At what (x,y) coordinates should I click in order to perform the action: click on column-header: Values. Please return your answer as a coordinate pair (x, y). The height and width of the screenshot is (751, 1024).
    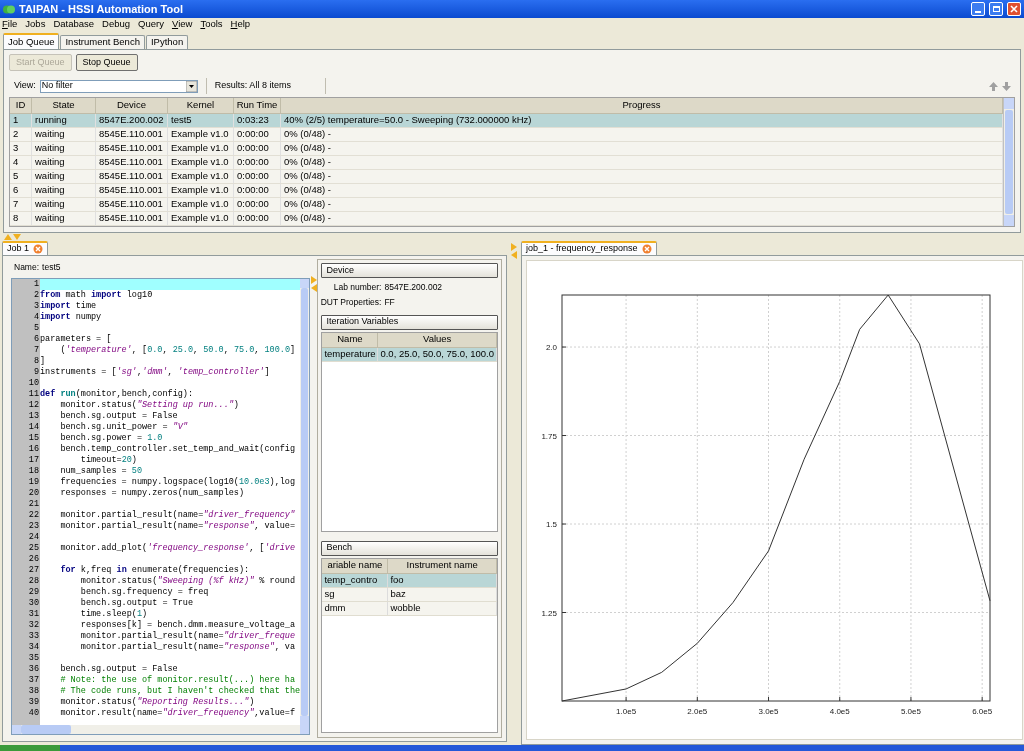
    Looking at the image, I should click on (437, 339).